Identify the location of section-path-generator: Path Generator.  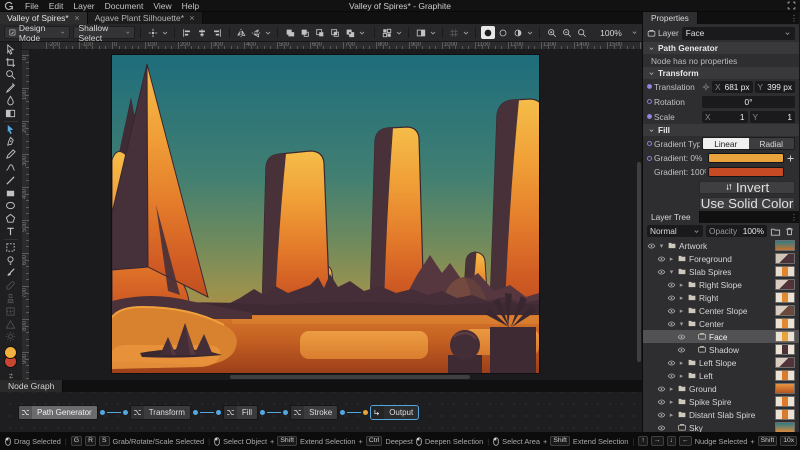
(721, 48).